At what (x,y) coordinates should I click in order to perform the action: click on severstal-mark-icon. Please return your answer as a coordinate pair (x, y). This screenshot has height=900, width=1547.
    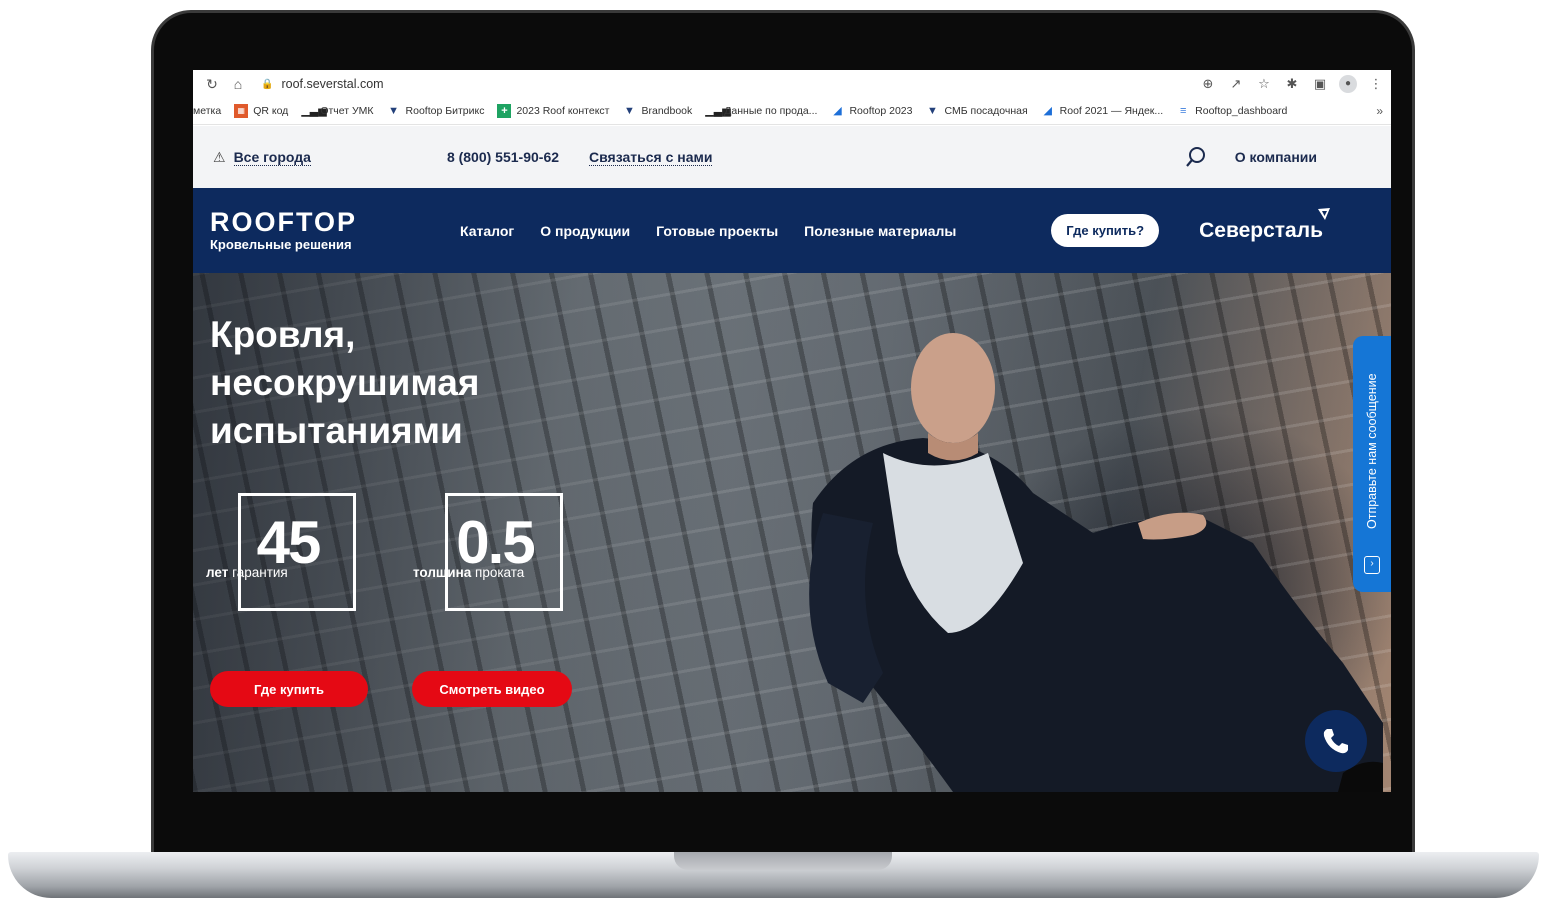
    Looking at the image, I should click on (1324, 213).